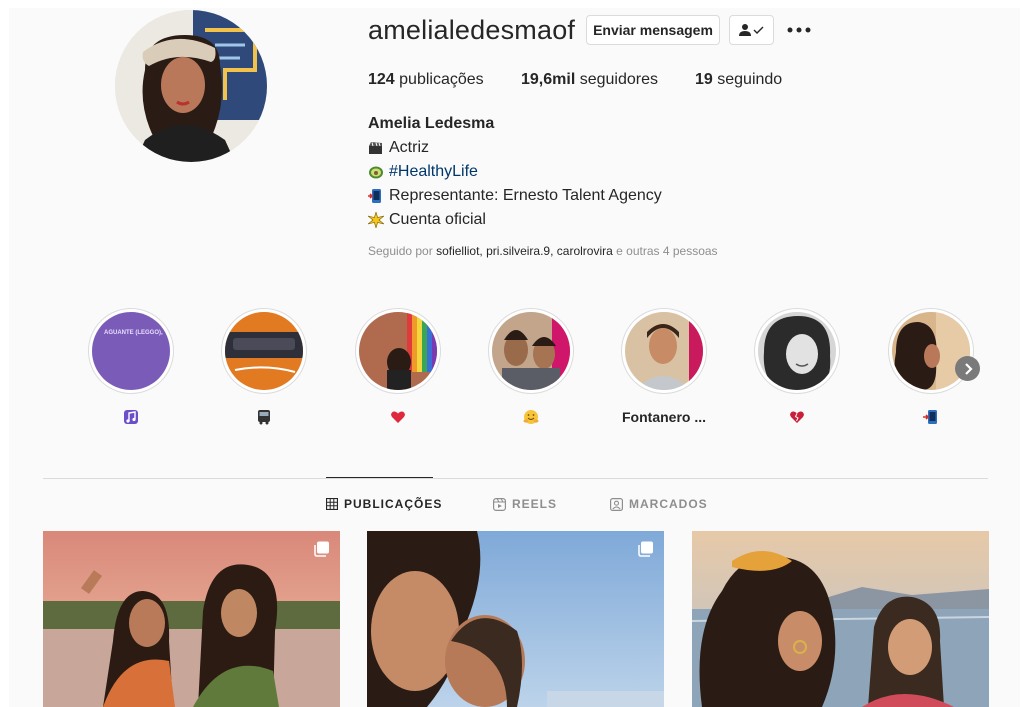 This screenshot has height=707, width=1022. I want to click on tab-label: MARCADOS, so click(668, 504).